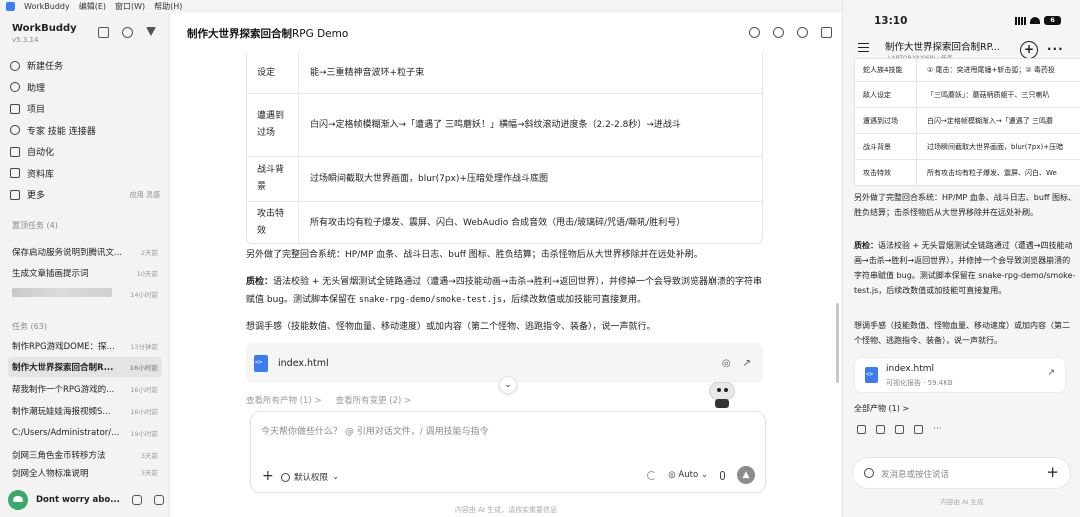 The width and height of the screenshot is (1080, 517). What do you see at coordinates (15, 173) in the screenshot?
I see `book-icon` at bounding box center [15, 173].